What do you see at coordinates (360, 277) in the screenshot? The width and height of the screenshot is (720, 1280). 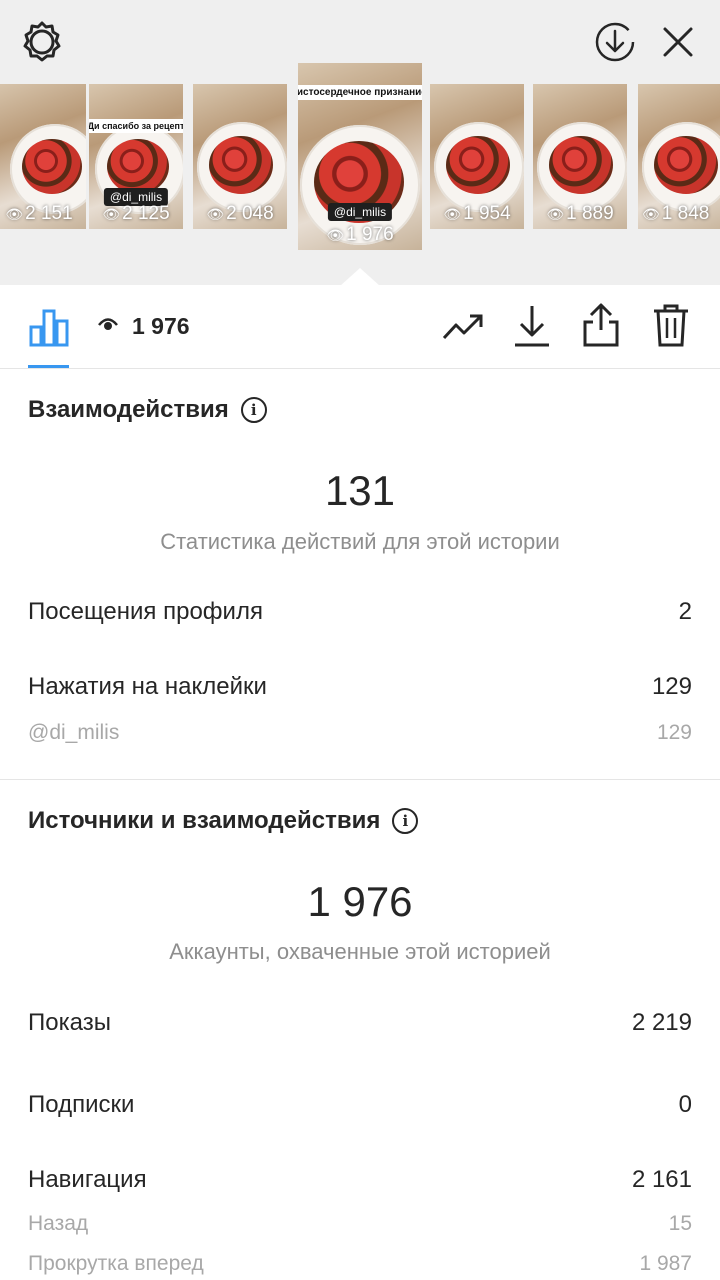 I see `selected-pointer` at bounding box center [360, 277].